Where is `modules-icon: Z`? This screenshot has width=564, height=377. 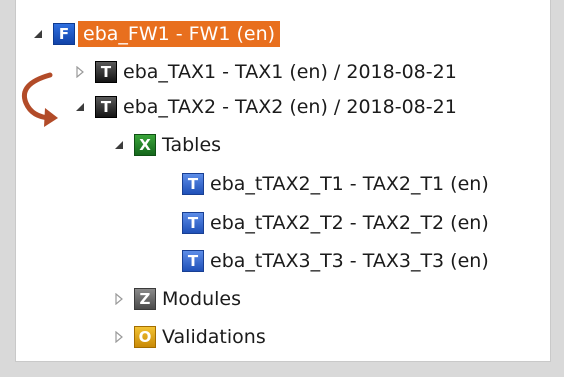 modules-icon: Z is located at coordinates (145, 299).